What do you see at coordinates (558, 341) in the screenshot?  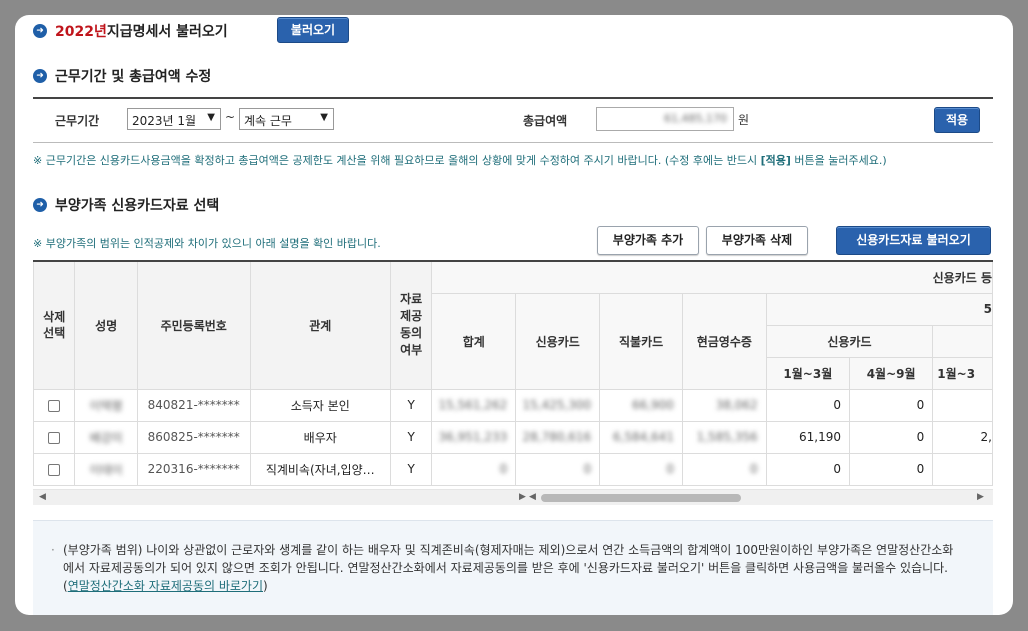 I see `col-credit-card: 신용카드` at bounding box center [558, 341].